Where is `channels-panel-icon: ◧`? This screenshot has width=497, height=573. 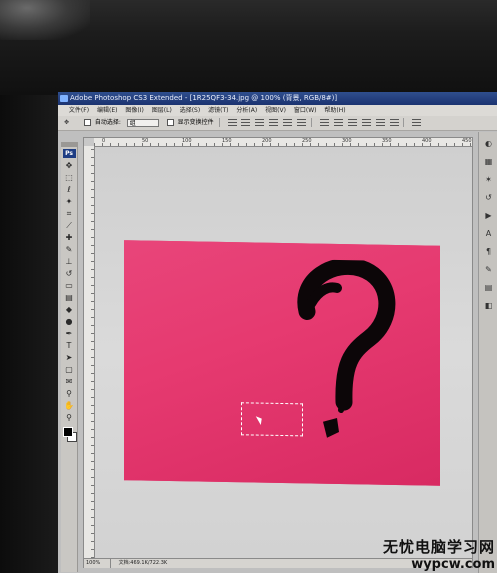
channels-panel-icon: ◧ is located at coordinates (489, 306).